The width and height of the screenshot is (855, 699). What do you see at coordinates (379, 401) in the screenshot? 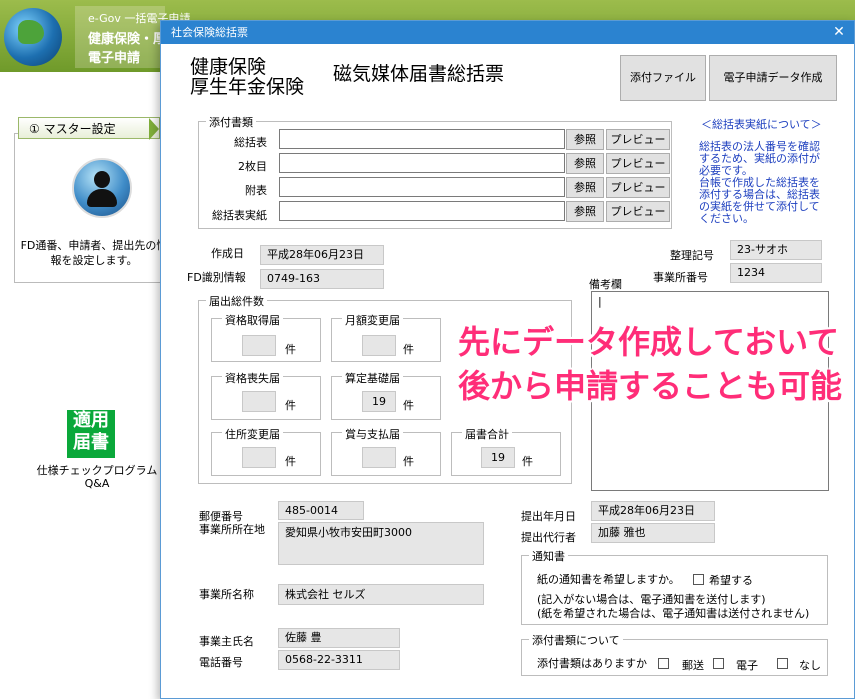
I see `count-calculation-field: 19` at bounding box center [379, 401].